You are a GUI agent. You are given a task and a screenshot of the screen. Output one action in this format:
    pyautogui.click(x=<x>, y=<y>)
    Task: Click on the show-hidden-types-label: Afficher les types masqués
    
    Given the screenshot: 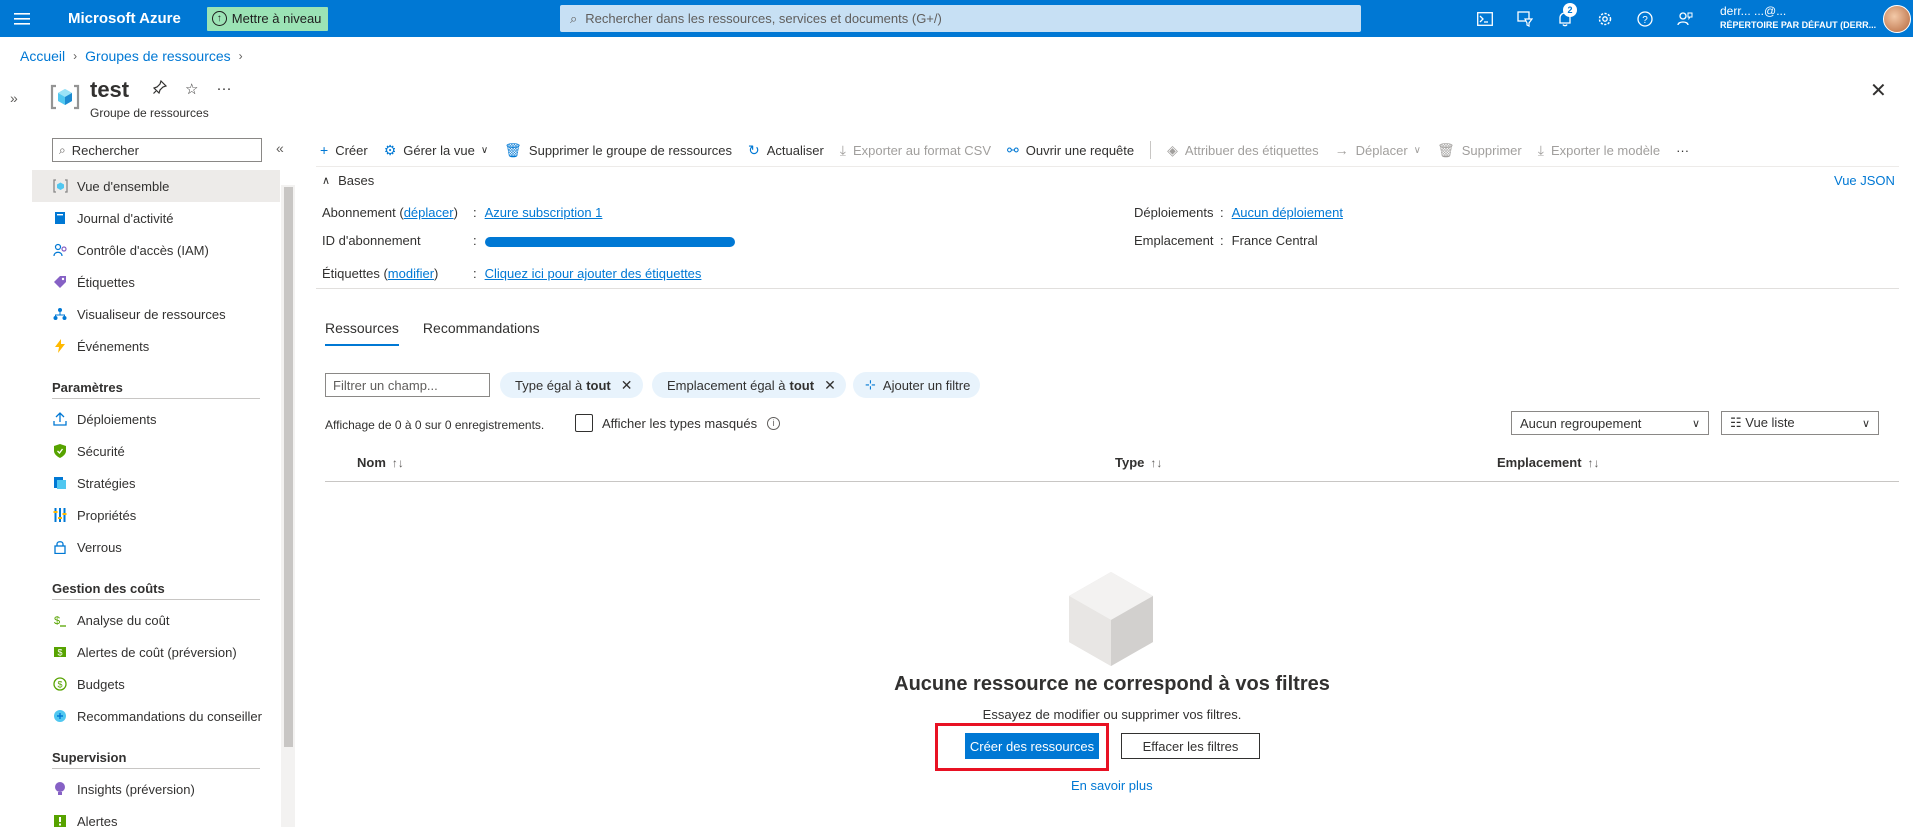 What is the action you would take?
    pyautogui.click(x=680, y=423)
    